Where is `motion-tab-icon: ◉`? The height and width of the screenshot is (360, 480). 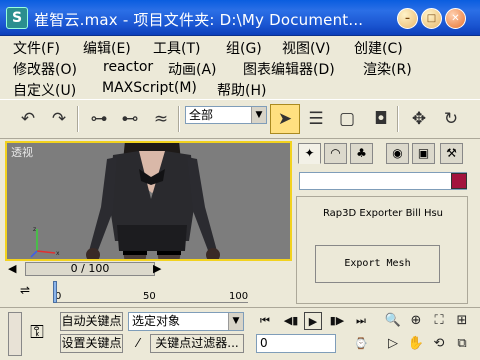 motion-tab-icon: ◉ is located at coordinates (397, 153).